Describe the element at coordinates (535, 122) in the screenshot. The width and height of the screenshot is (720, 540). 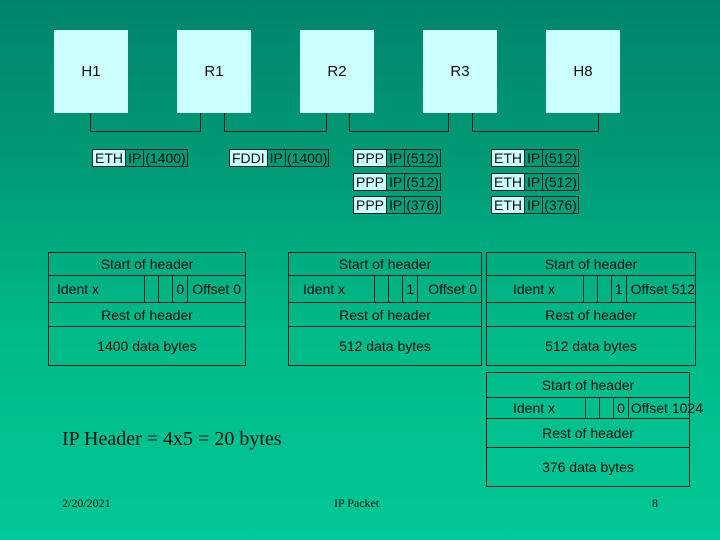
I see `link-r3-h8` at that location.